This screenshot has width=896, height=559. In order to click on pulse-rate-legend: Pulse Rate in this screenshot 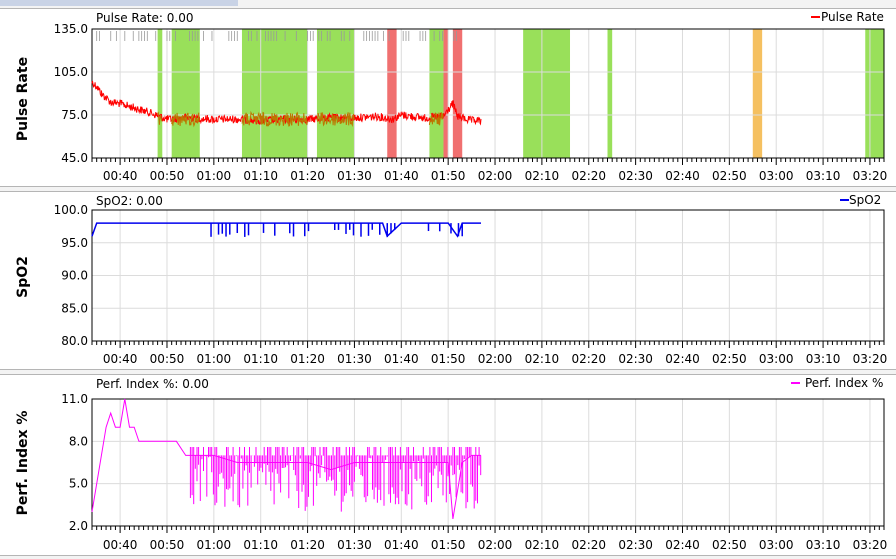, I will do `click(847, 17)`.